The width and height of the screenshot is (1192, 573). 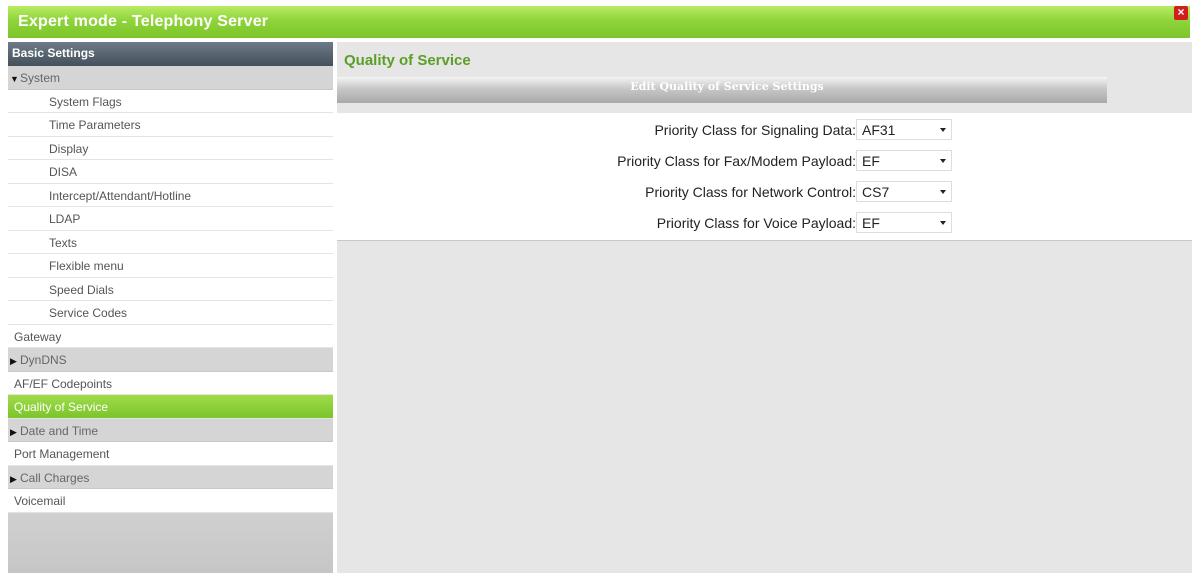 What do you see at coordinates (904, 160) in the screenshot?
I see `fax-modem-payload-priority-select: EF` at bounding box center [904, 160].